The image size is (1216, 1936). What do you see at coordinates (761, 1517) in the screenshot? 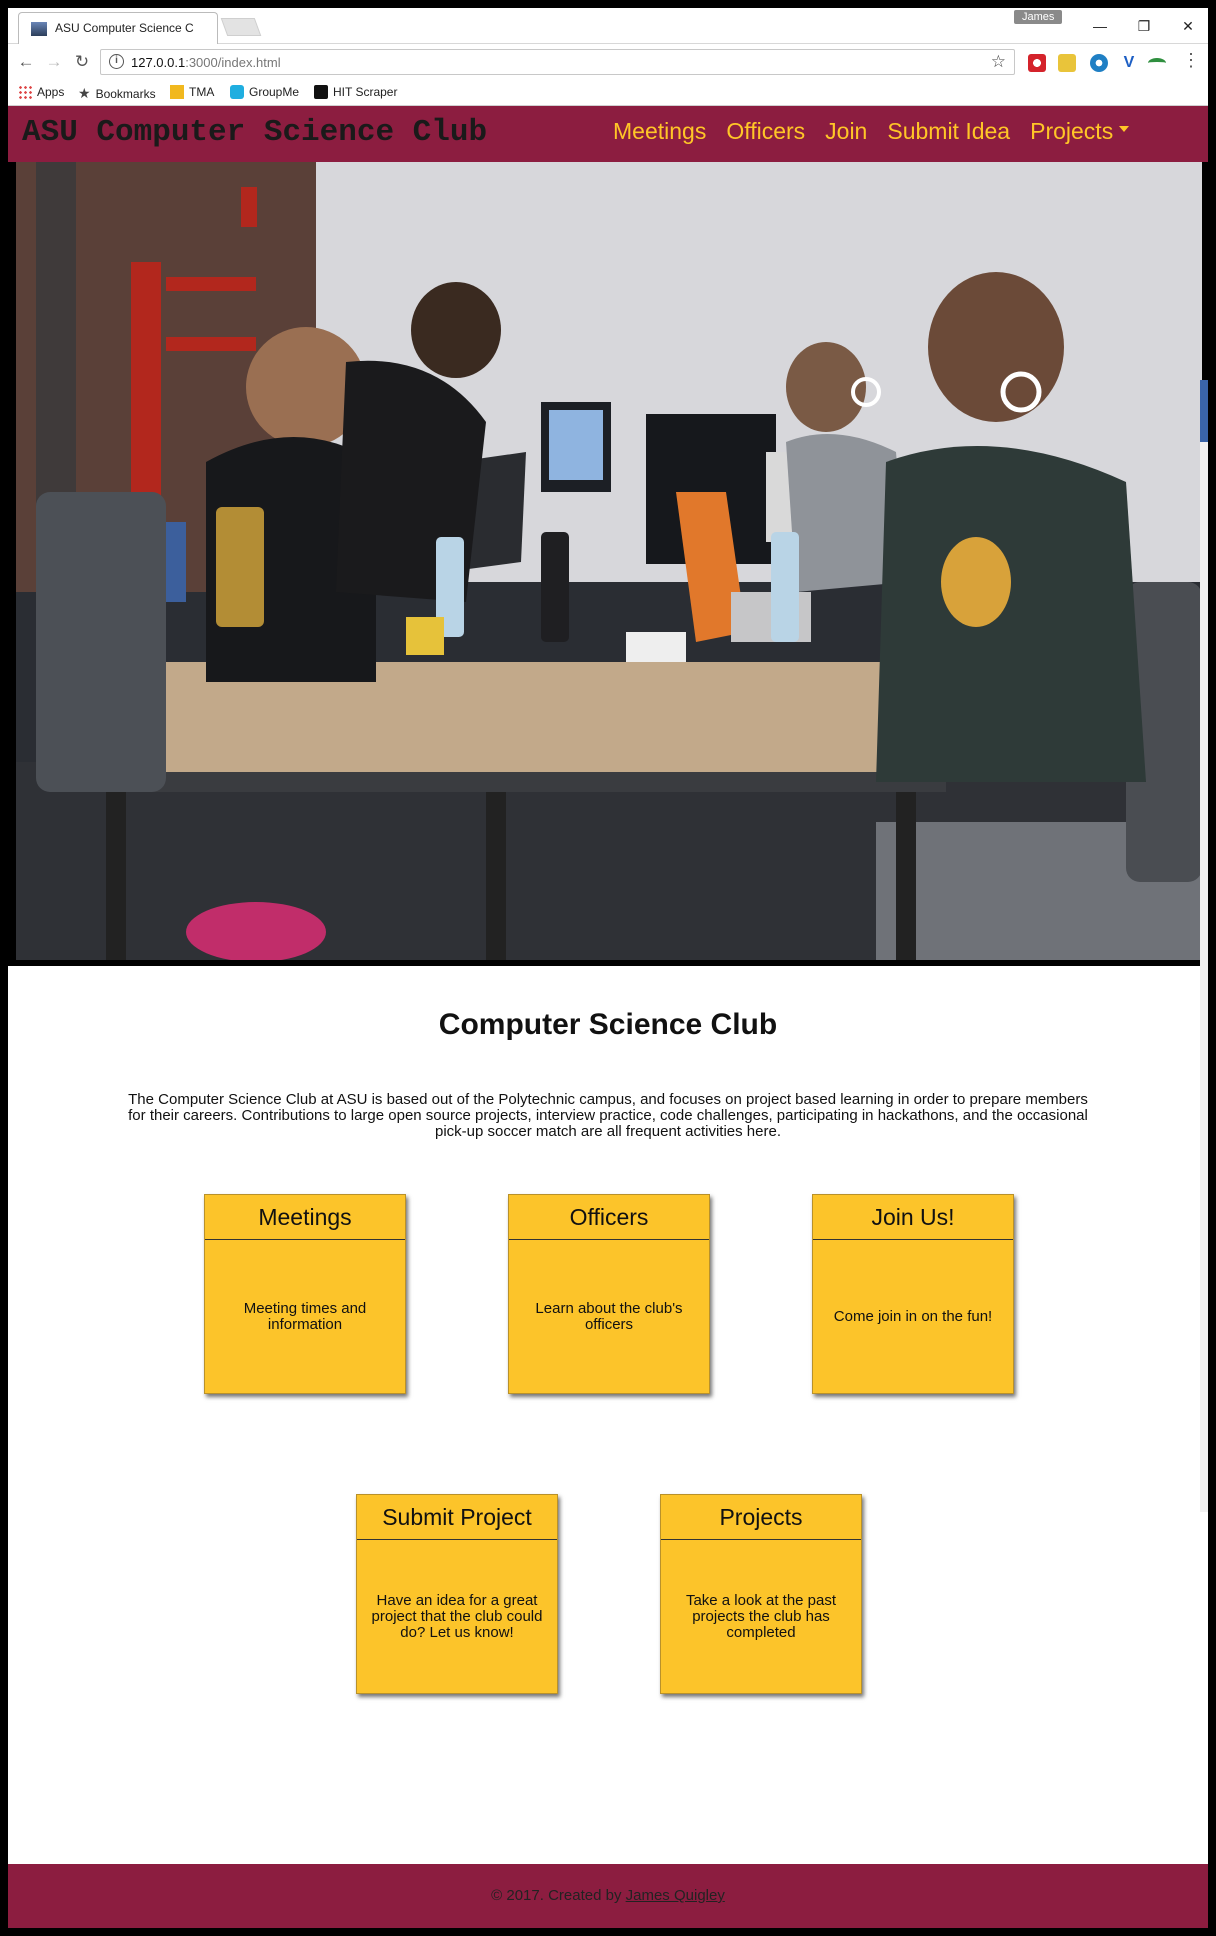
I see `card-title: Projects` at bounding box center [761, 1517].